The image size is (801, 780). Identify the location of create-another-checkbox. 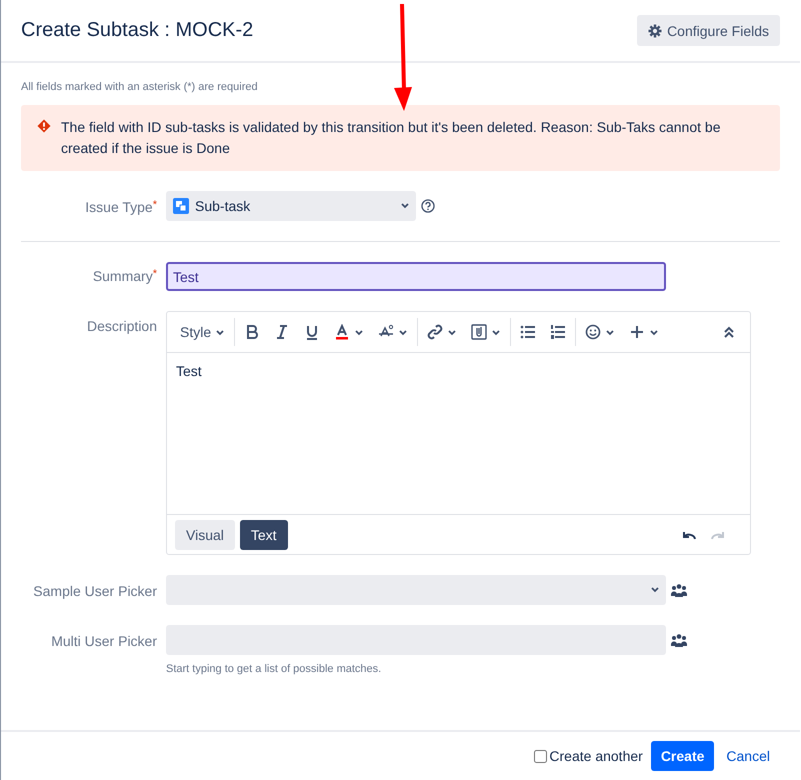
(541, 756).